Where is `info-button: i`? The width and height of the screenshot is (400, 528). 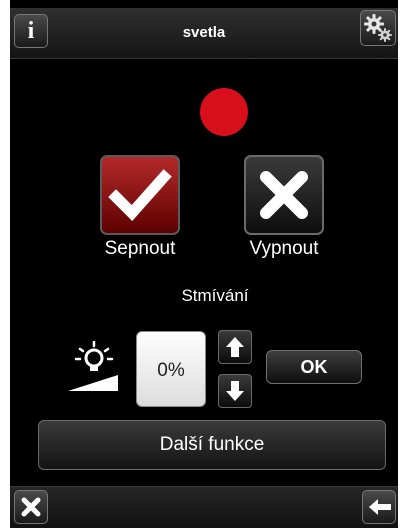 info-button: i is located at coordinates (31, 31).